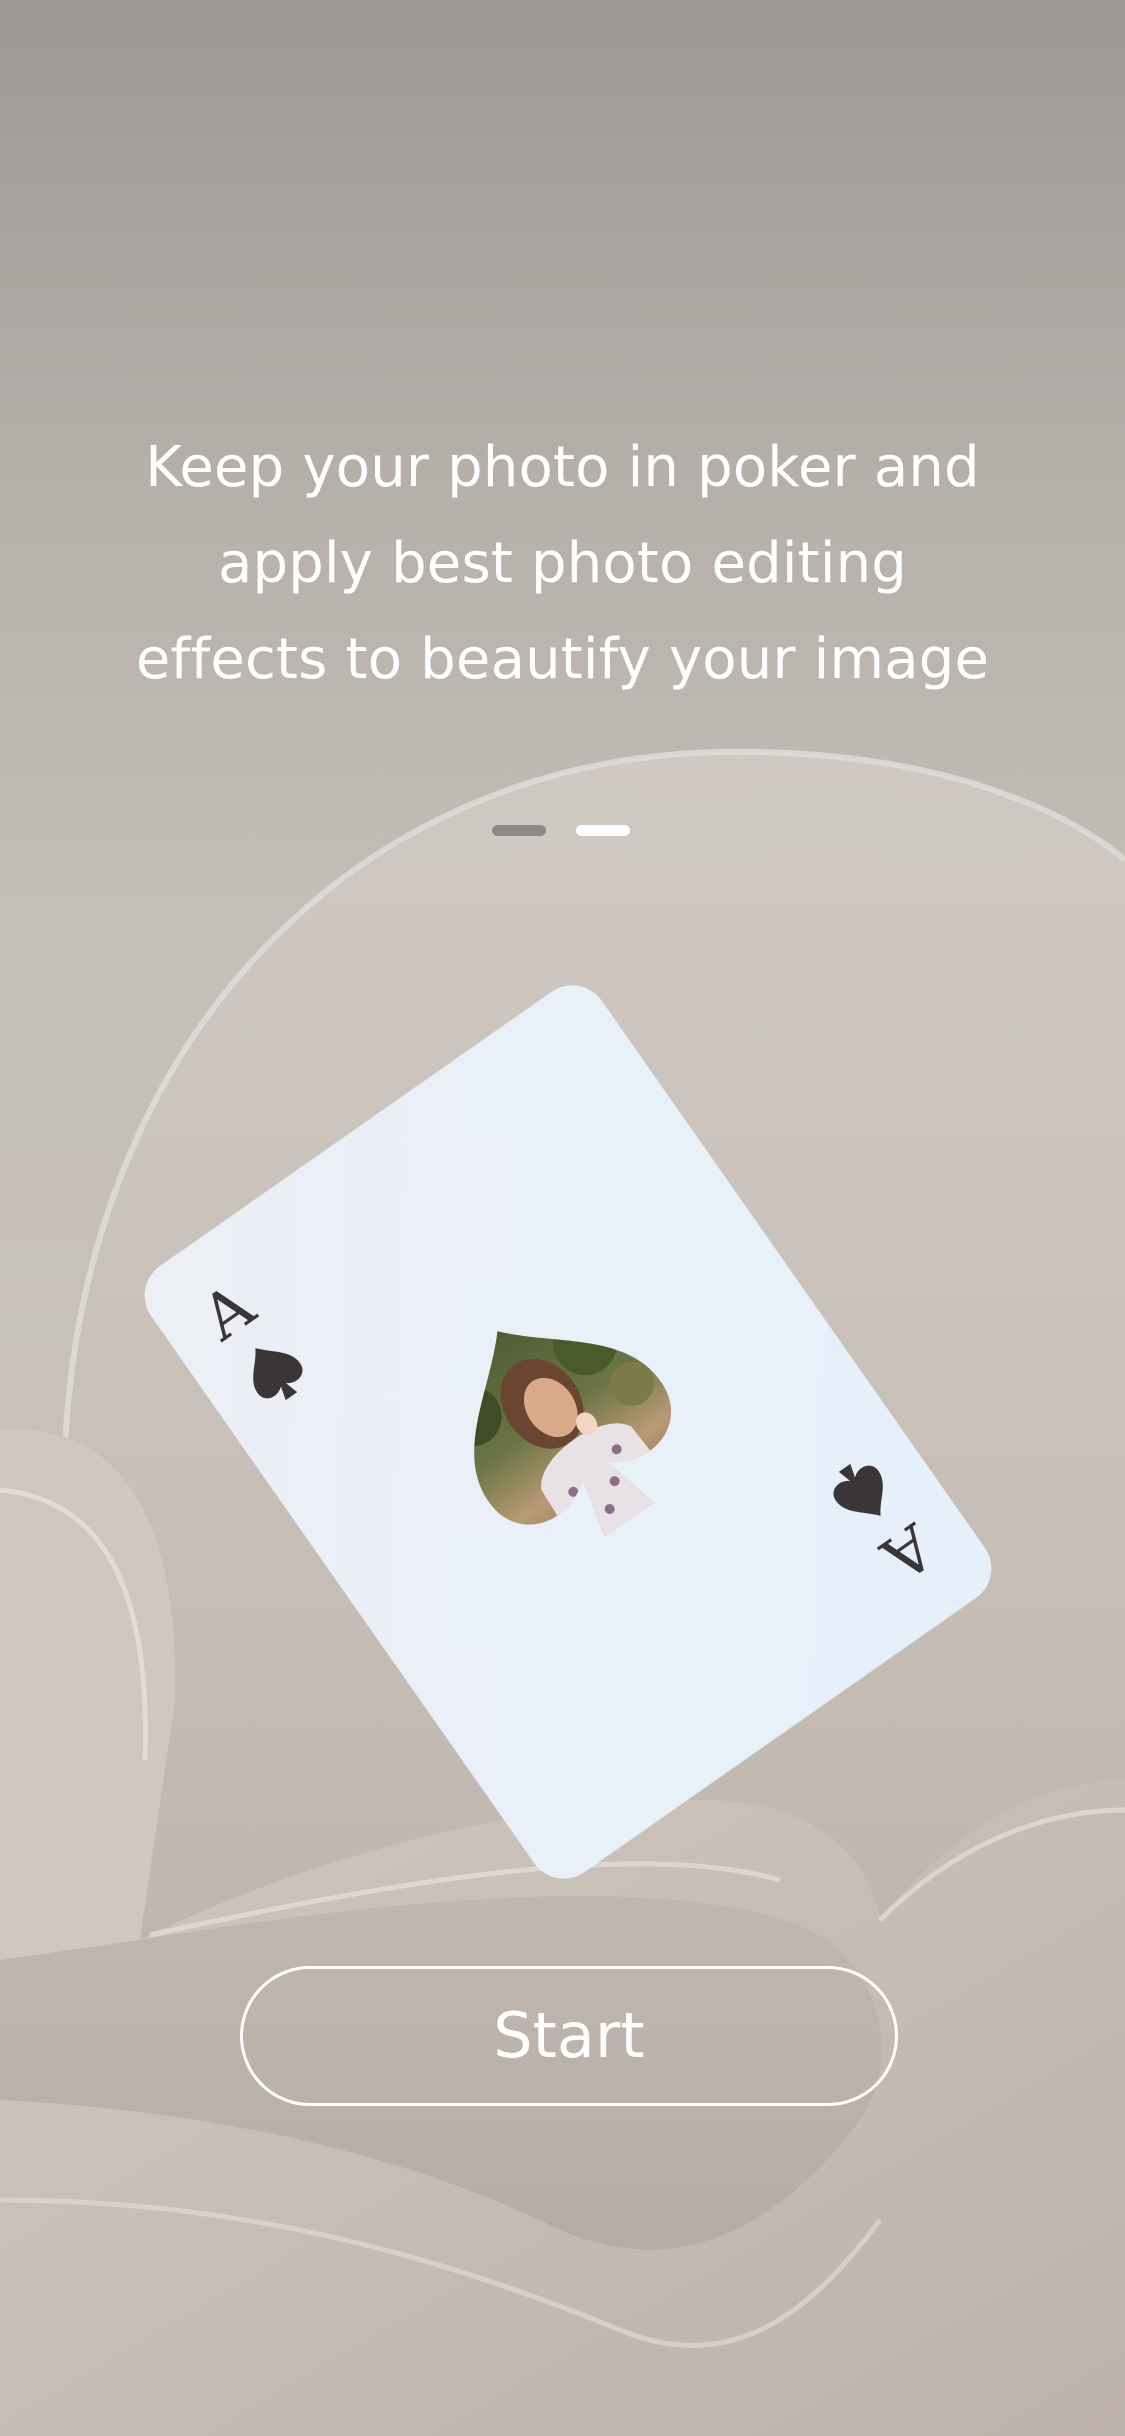 Image resolution: width=1125 pixels, height=2436 pixels. Describe the element at coordinates (569, 2036) in the screenshot. I see `start-button: Start` at that location.